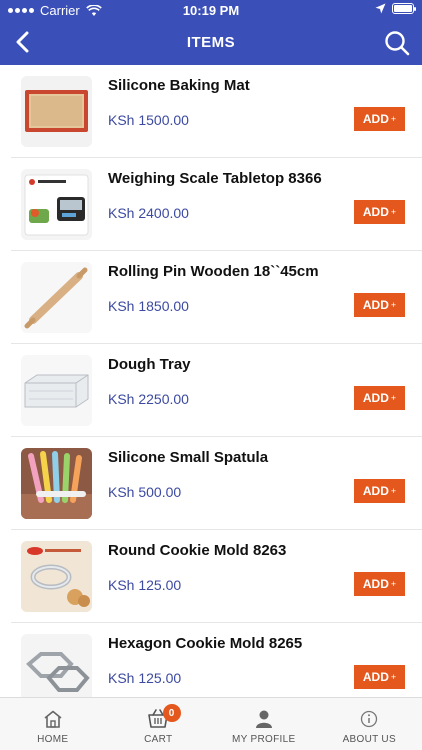 The width and height of the screenshot is (422, 750). Describe the element at coordinates (149, 364) in the screenshot. I see `item-name: Dough Tray` at that location.